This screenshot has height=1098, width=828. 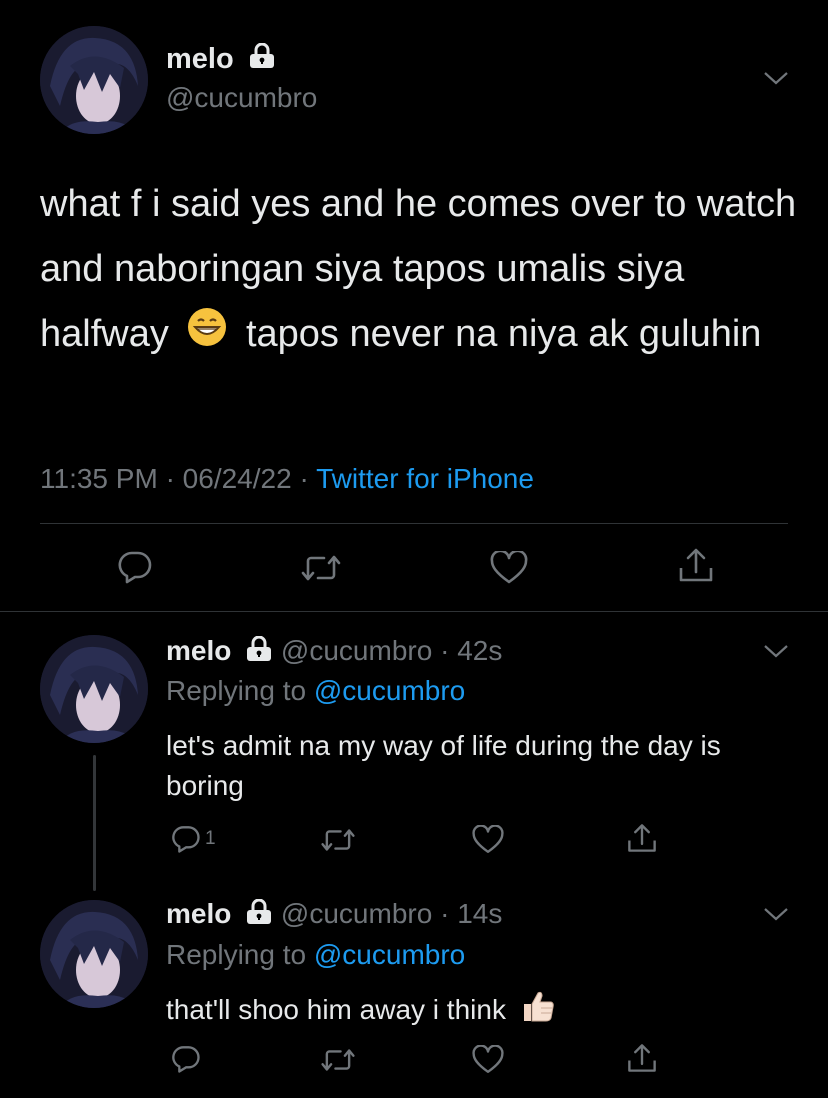 I want to click on display-name: melo, so click(x=221, y=59).